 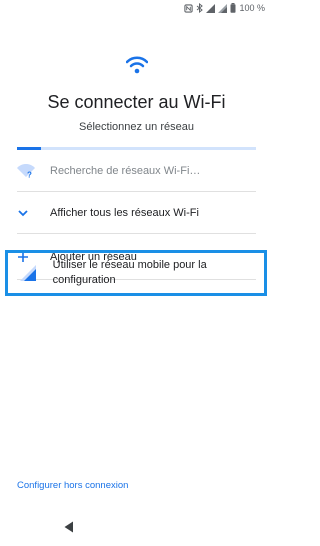 I want to click on list-item-show-all: Afficher tous les réseaux Wi-Fi, so click(x=136, y=213).